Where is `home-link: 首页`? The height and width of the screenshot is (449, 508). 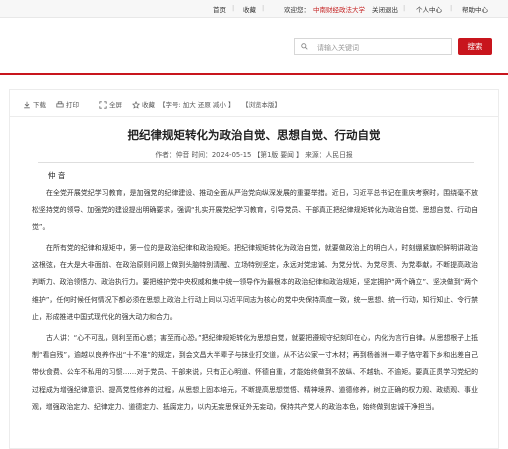 home-link: 首页 is located at coordinates (219, 9).